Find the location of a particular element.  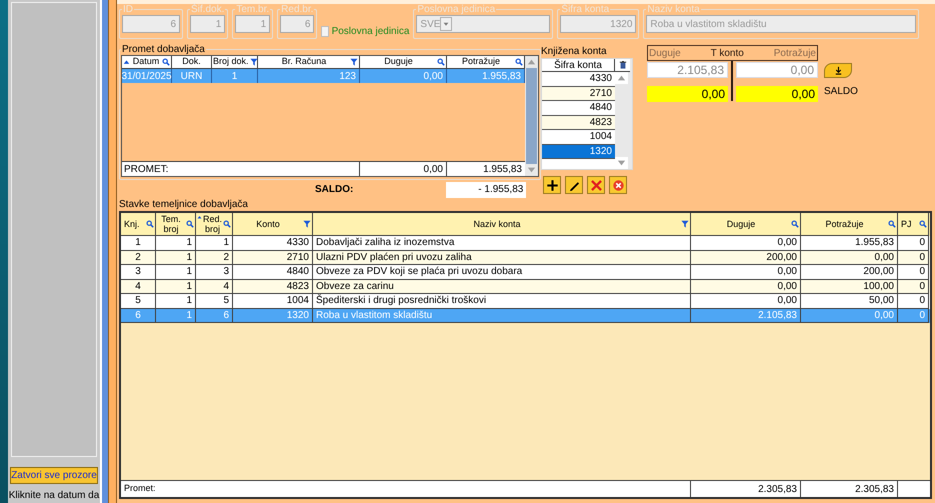

scroll-down-icon is located at coordinates (621, 163).